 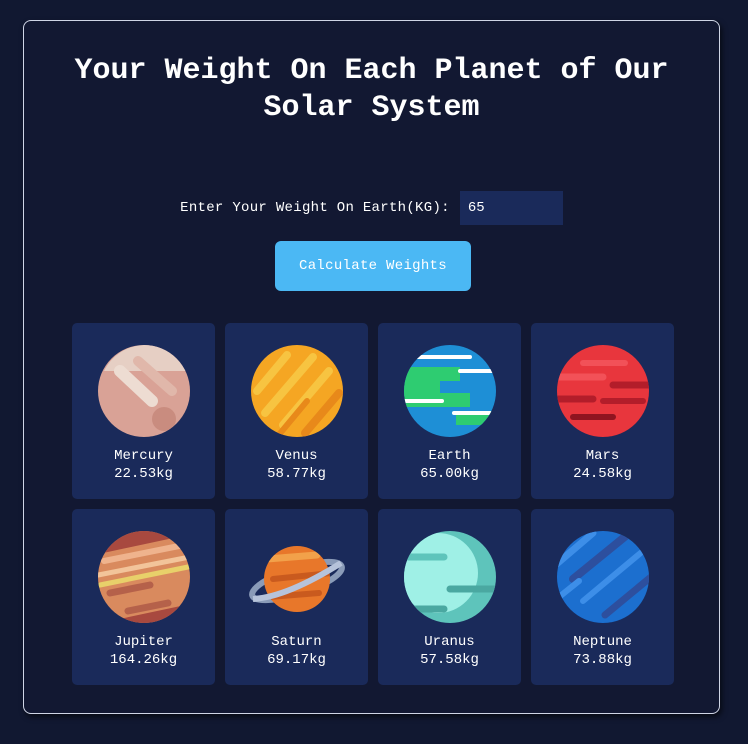 I want to click on saturn-icon, so click(x=296, y=579).